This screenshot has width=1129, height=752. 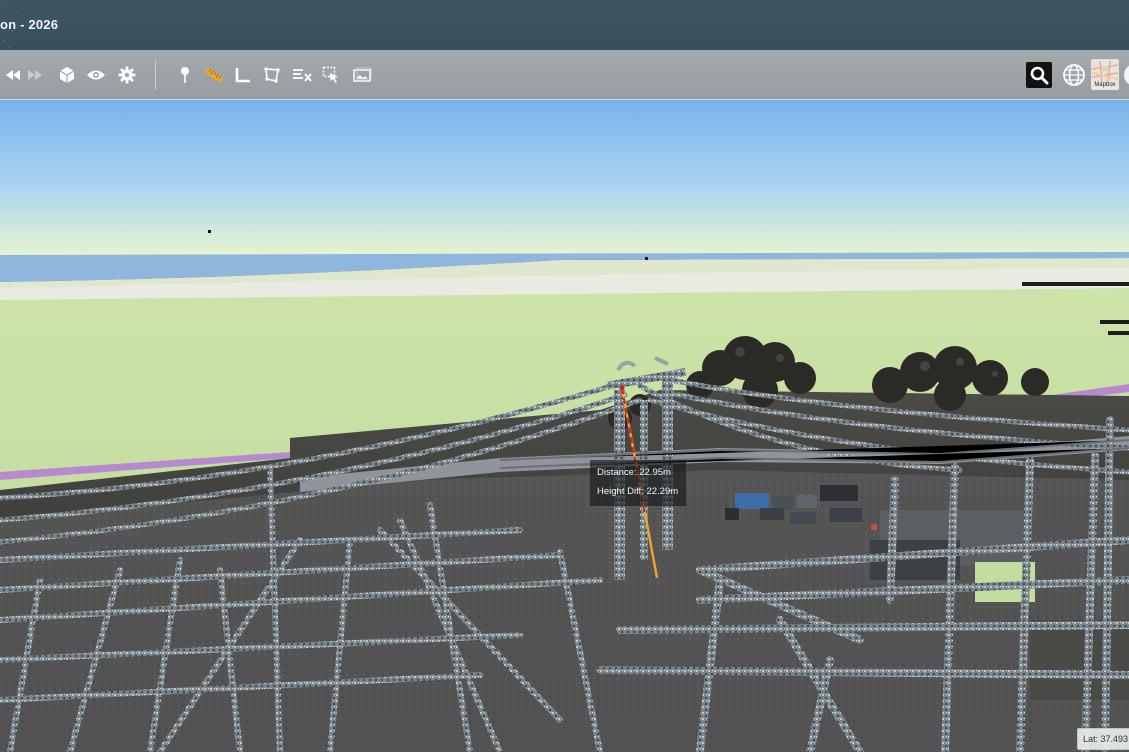 What do you see at coordinates (96, 75) in the screenshot?
I see `eye-icon` at bounding box center [96, 75].